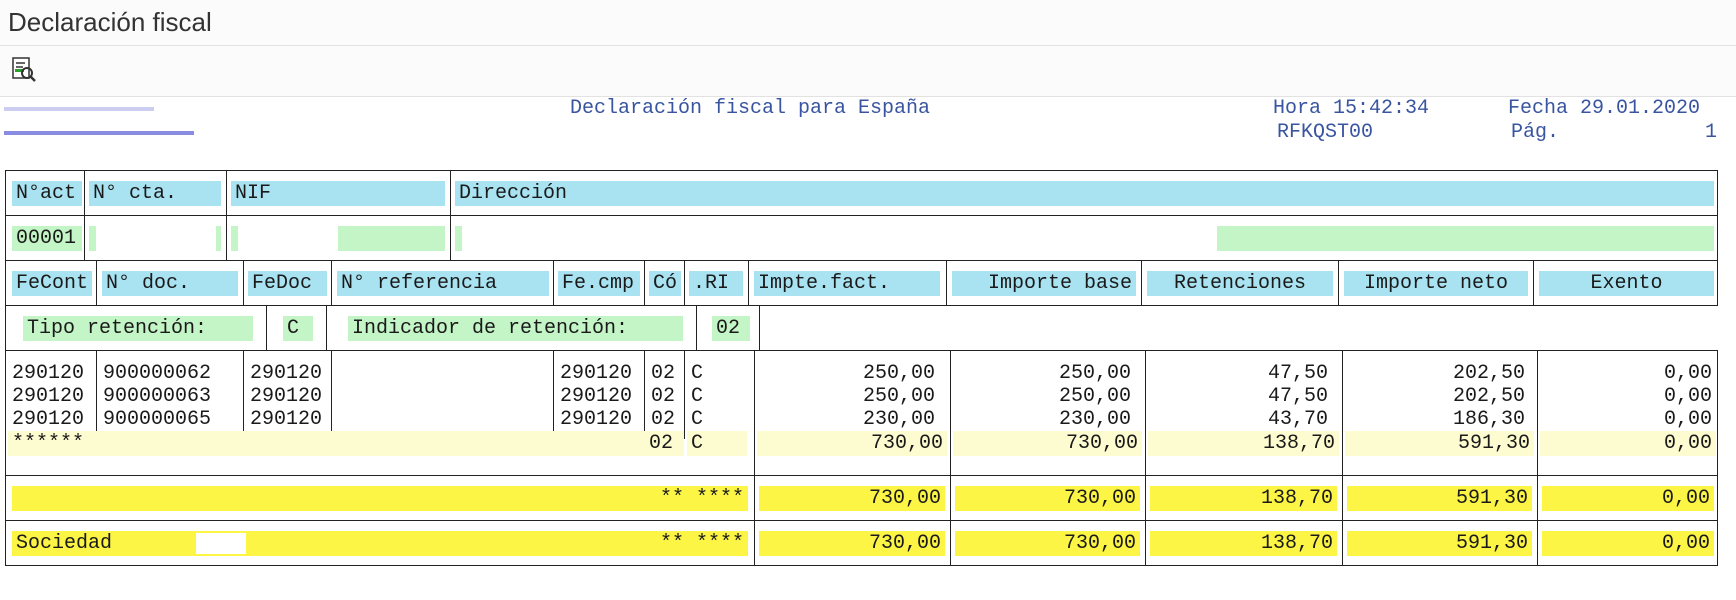 The height and width of the screenshot is (600, 1736). Describe the element at coordinates (1084, 193) in the screenshot. I see `col-header-direccion: Dirección` at that location.